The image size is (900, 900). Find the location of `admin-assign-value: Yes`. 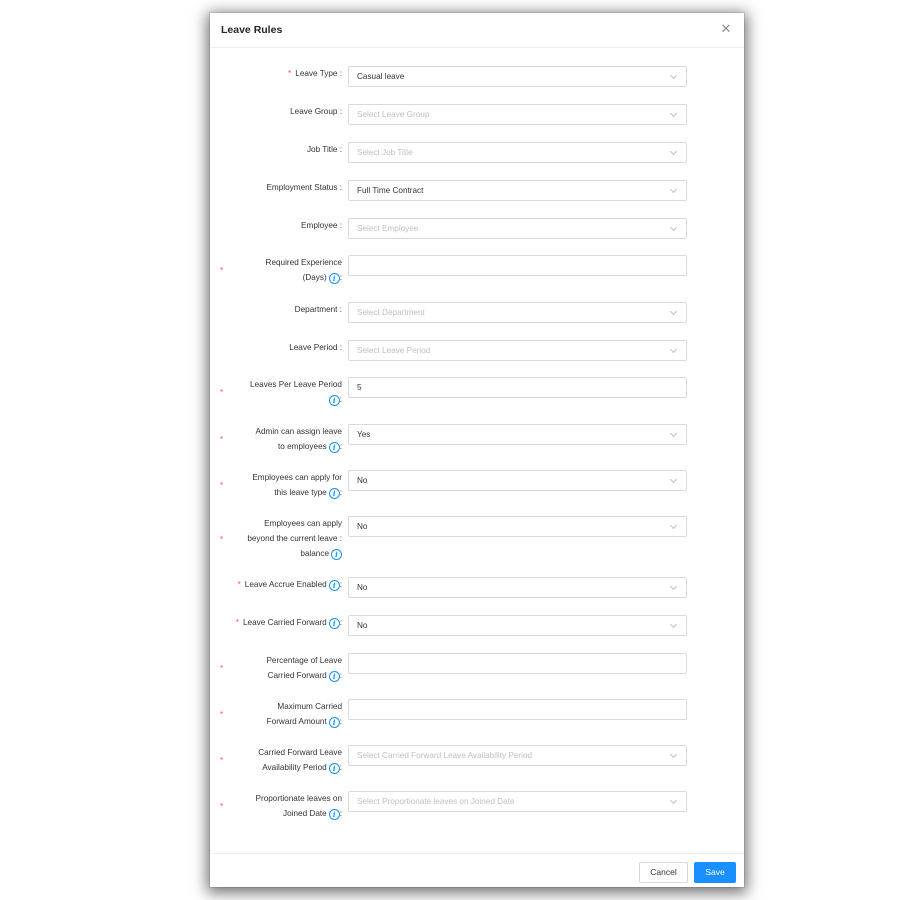

admin-assign-value: Yes is located at coordinates (364, 434).